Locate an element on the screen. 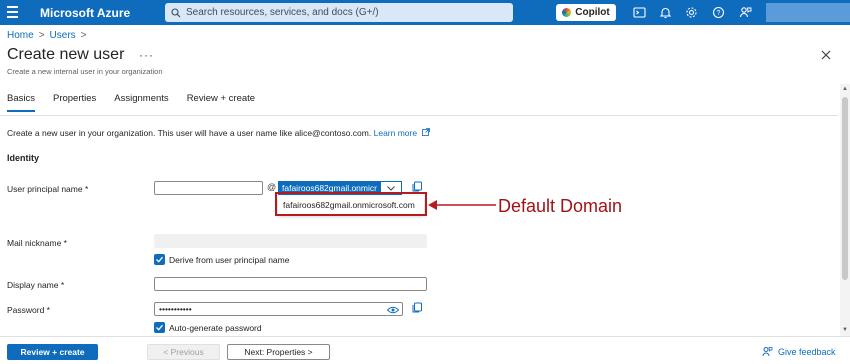 The height and width of the screenshot is (364, 850). mail-nickname-label: Mail nickname * is located at coordinates (37, 243).